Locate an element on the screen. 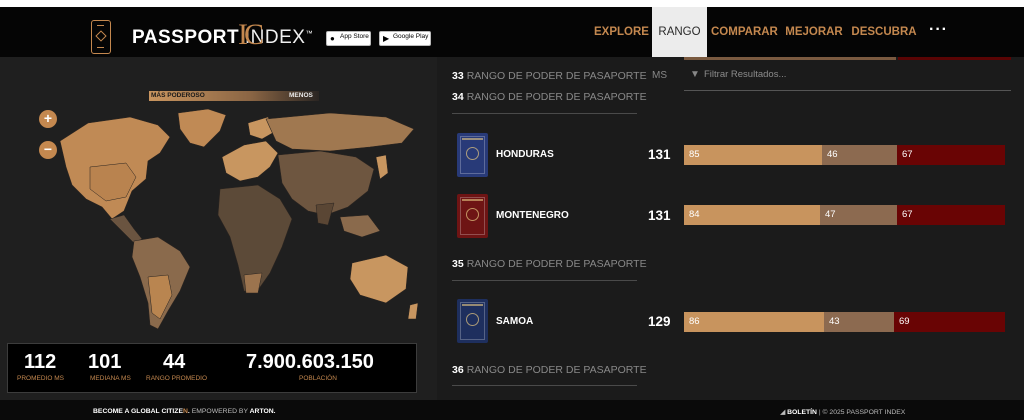 The height and width of the screenshot is (420, 1024). visa-on-arrival-bar: 43 is located at coordinates (859, 322).